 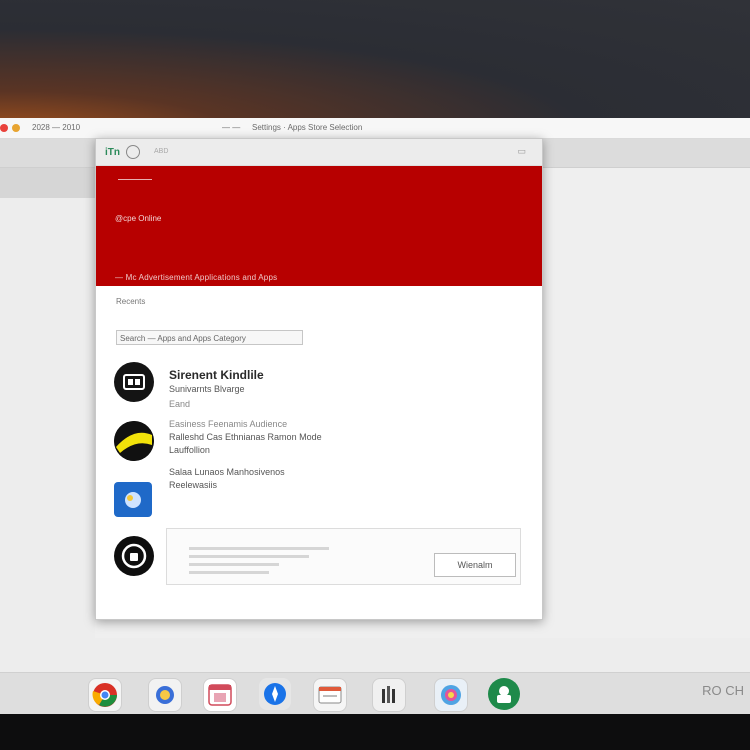 I want to click on hero-caption: — Mc Advertisement Applications and Apps, so click(x=196, y=277).